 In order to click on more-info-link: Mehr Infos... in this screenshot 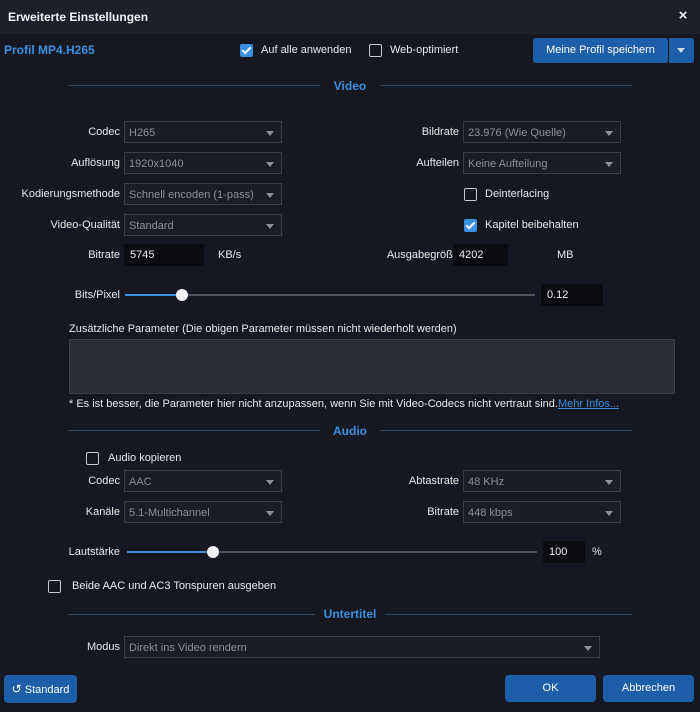, I will do `click(588, 404)`.